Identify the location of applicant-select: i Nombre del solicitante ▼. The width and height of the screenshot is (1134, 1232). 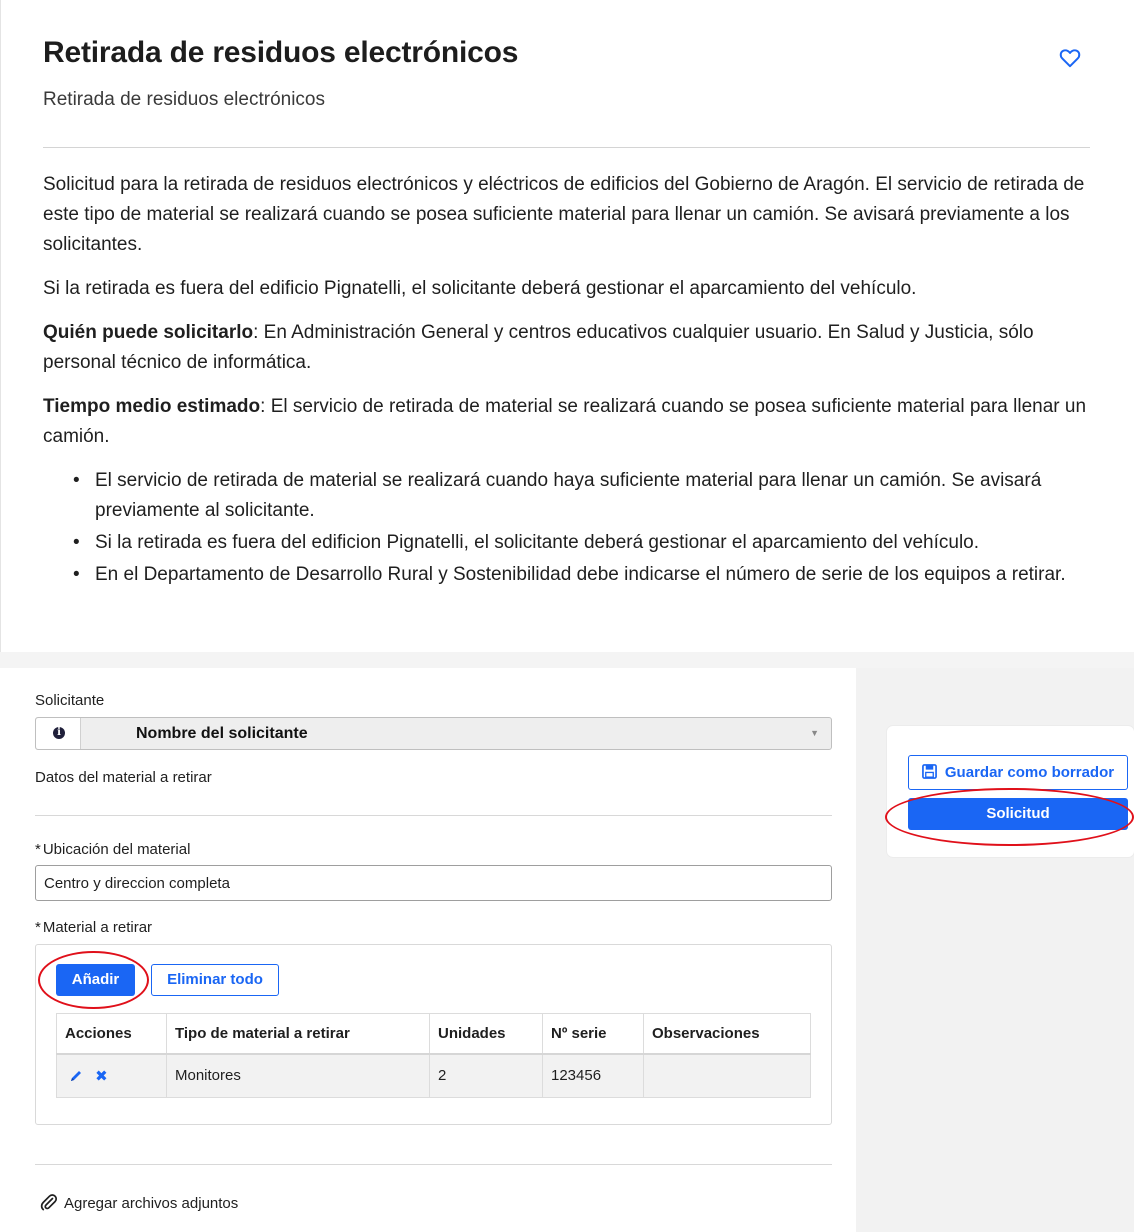
(433, 733).